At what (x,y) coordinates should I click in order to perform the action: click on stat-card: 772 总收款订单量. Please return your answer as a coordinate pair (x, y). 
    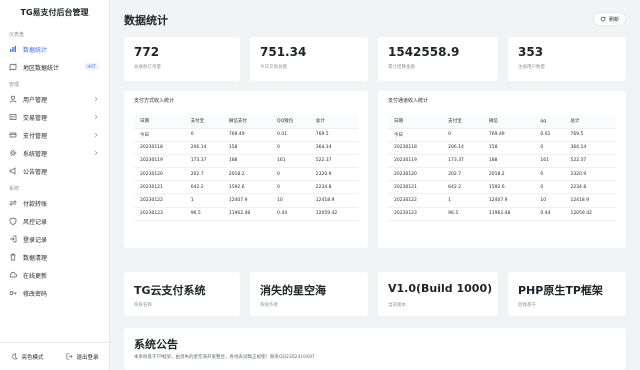
    Looking at the image, I should click on (182, 59).